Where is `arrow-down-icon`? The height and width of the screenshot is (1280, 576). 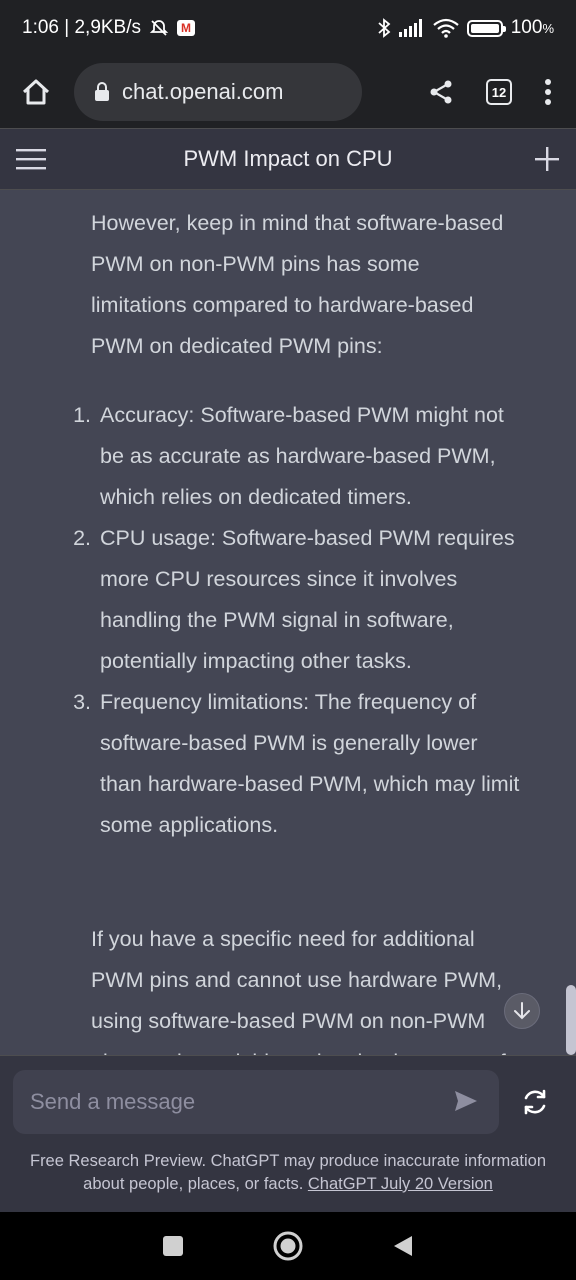
arrow-down-icon is located at coordinates (522, 1011).